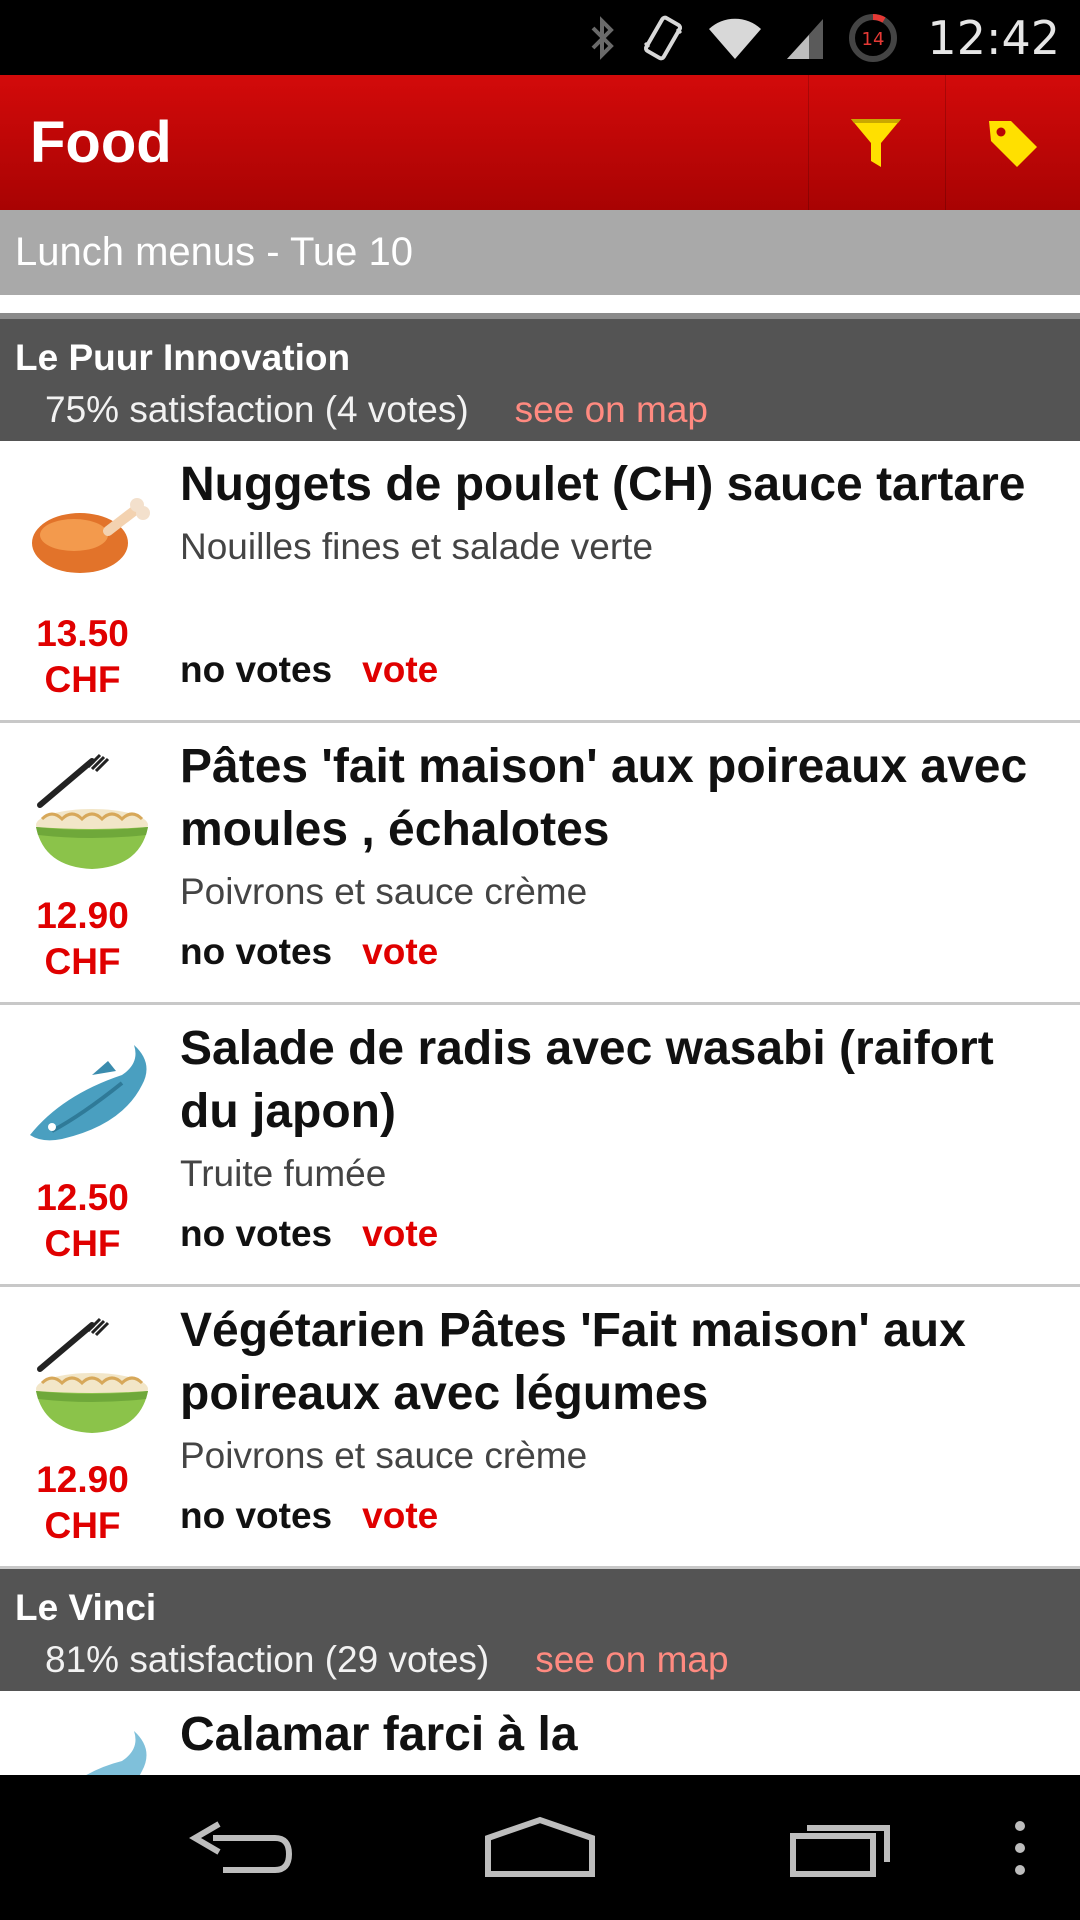 This screenshot has width=1080, height=1920. What do you see at coordinates (267, 1659) in the screenshot?
I see `satisfaction-text: 81% satisfaction (29 votes)` at bounding box center [267, 1659].